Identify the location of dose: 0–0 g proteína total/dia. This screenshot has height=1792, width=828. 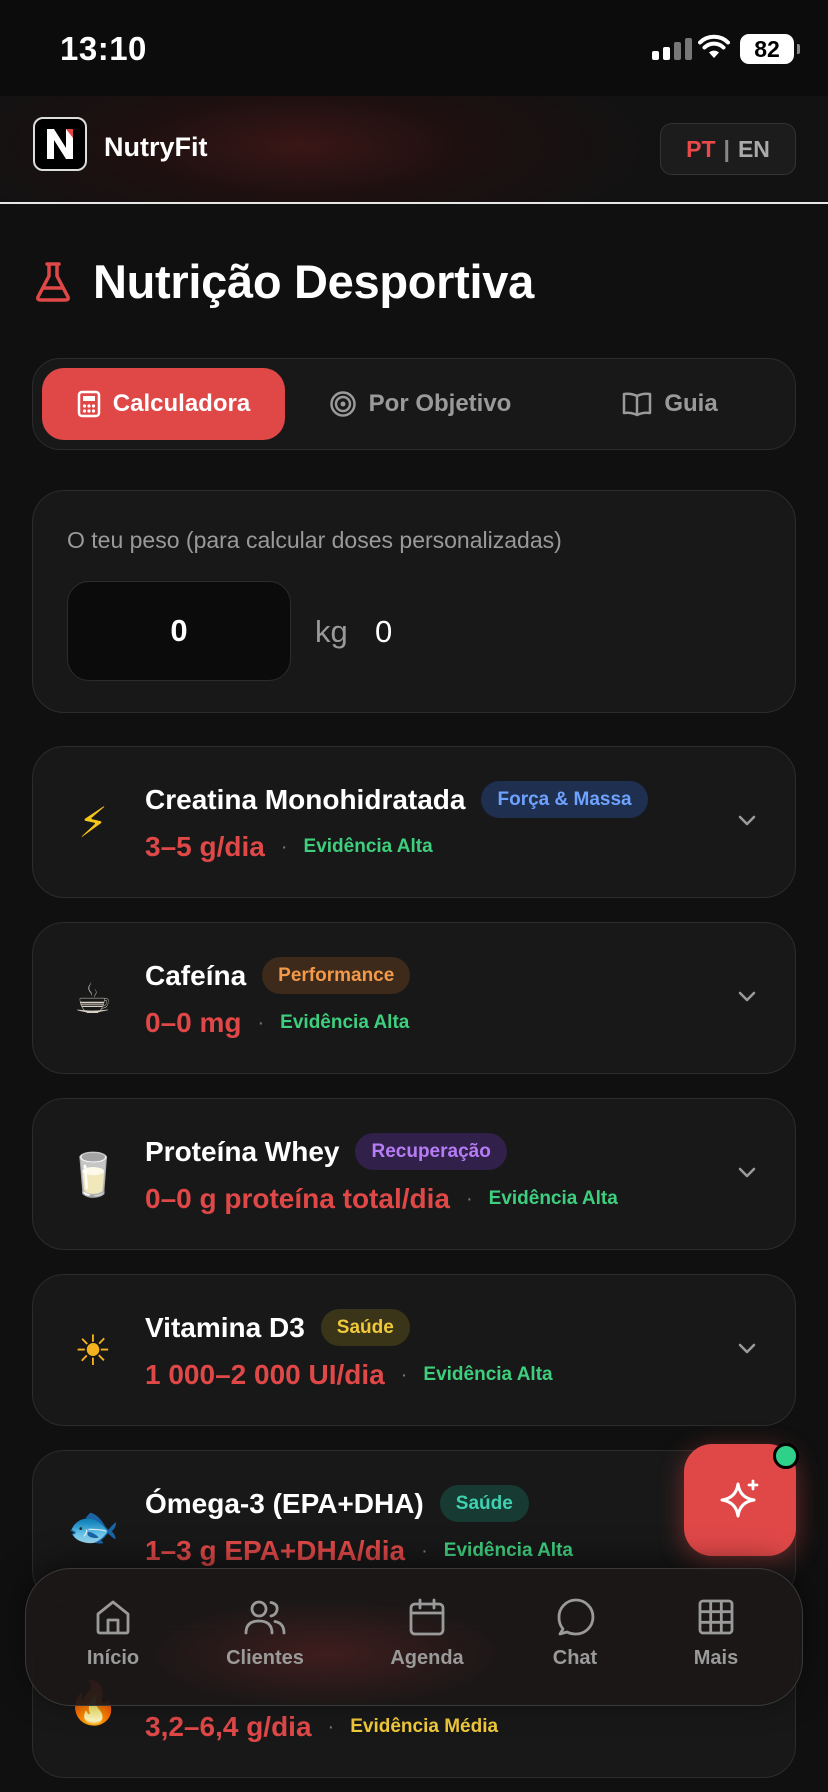
(297, 1198).